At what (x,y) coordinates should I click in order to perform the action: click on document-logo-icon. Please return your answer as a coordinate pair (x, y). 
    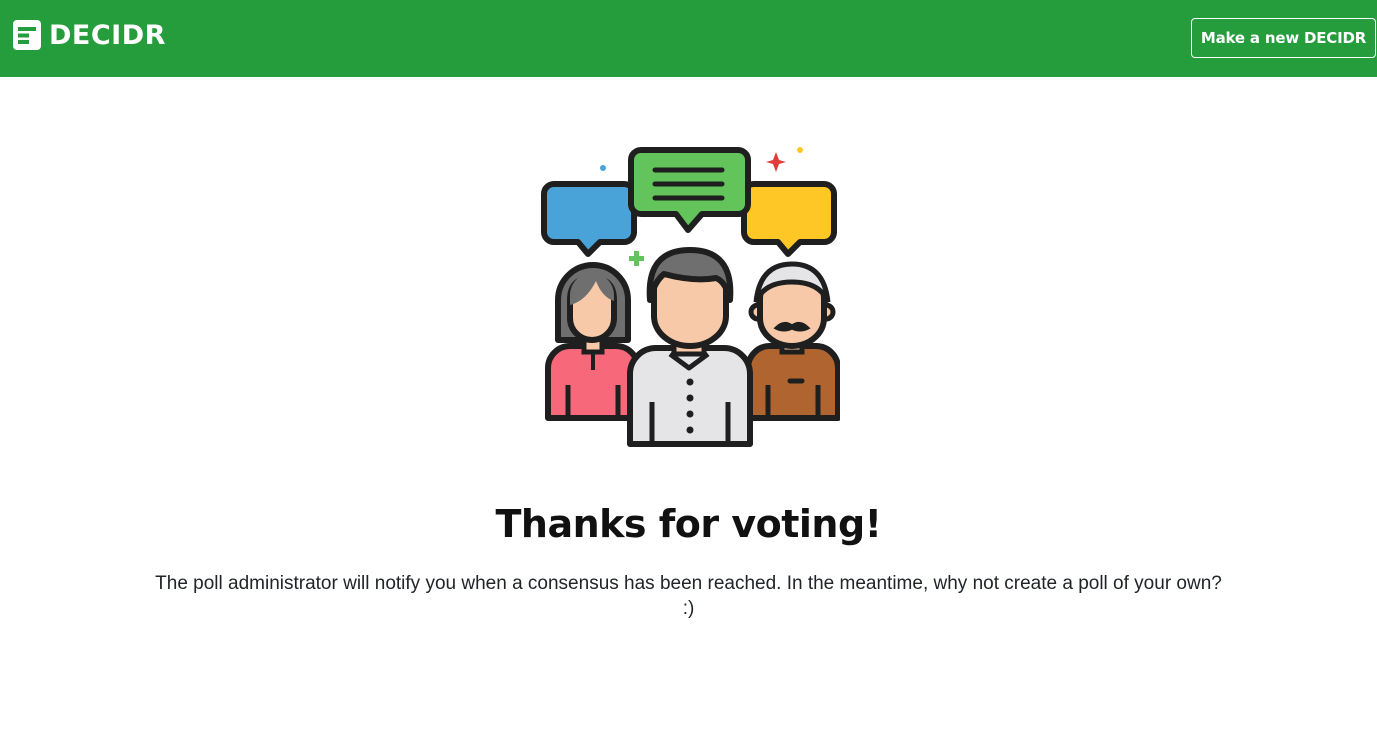
    Looking at the image, I should click on (27, 35).